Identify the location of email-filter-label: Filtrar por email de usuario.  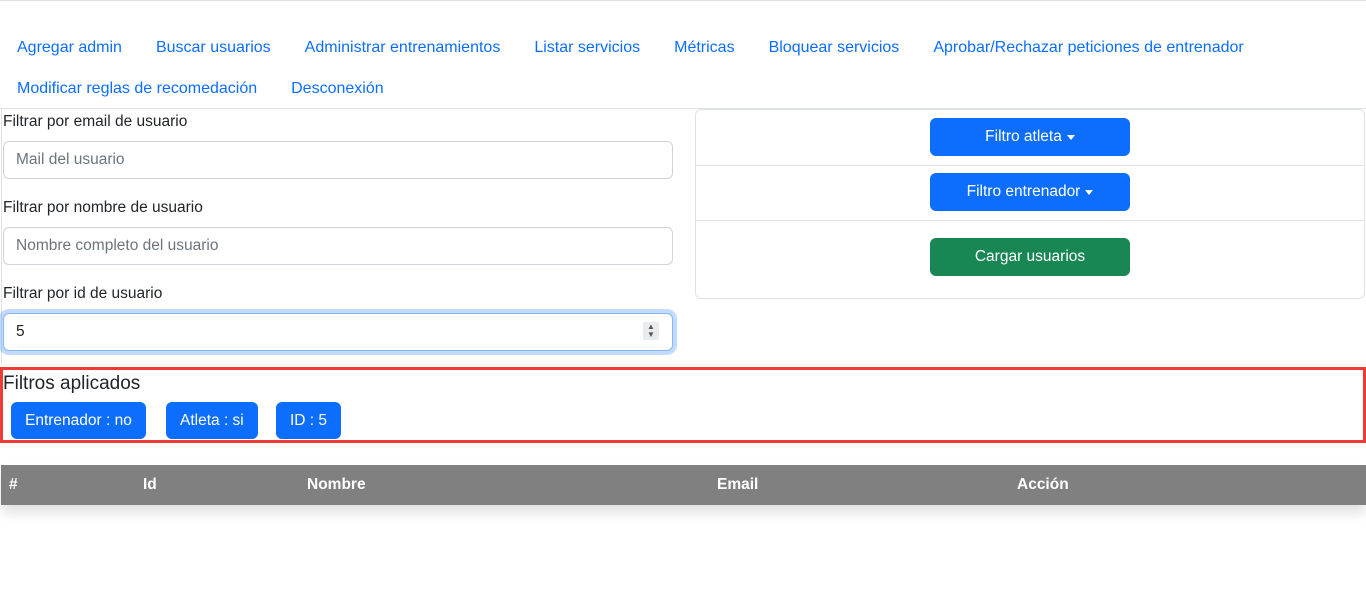
(95, 121).